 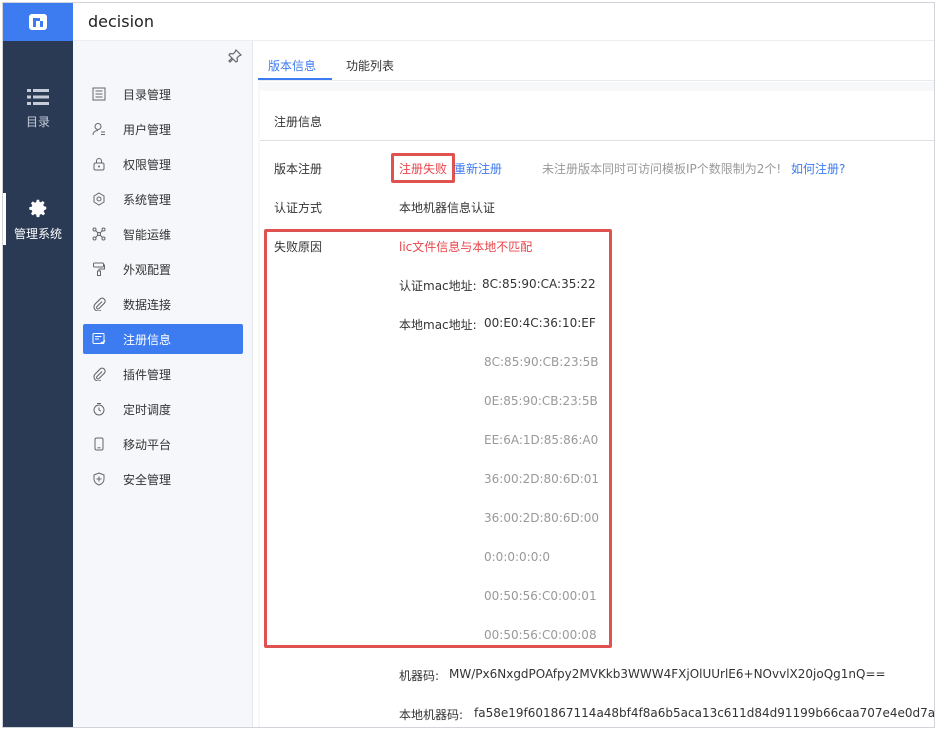 I want to click on app-title: decision, so click(x=121, y=21).